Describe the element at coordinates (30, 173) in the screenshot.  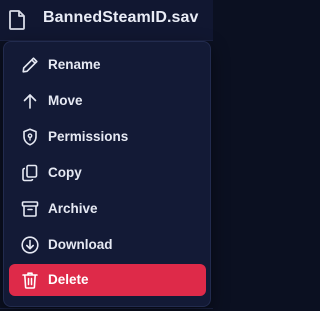
I see `copy-icon` at that location.